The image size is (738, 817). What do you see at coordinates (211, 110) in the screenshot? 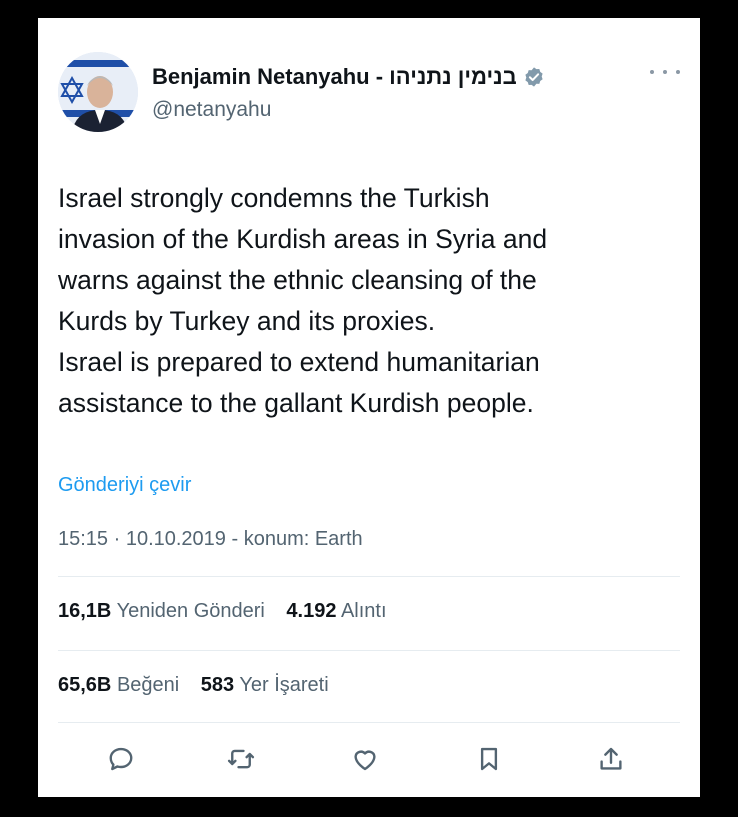
I see `author-handle: @netanyahu` at bounding box center [211, 110].